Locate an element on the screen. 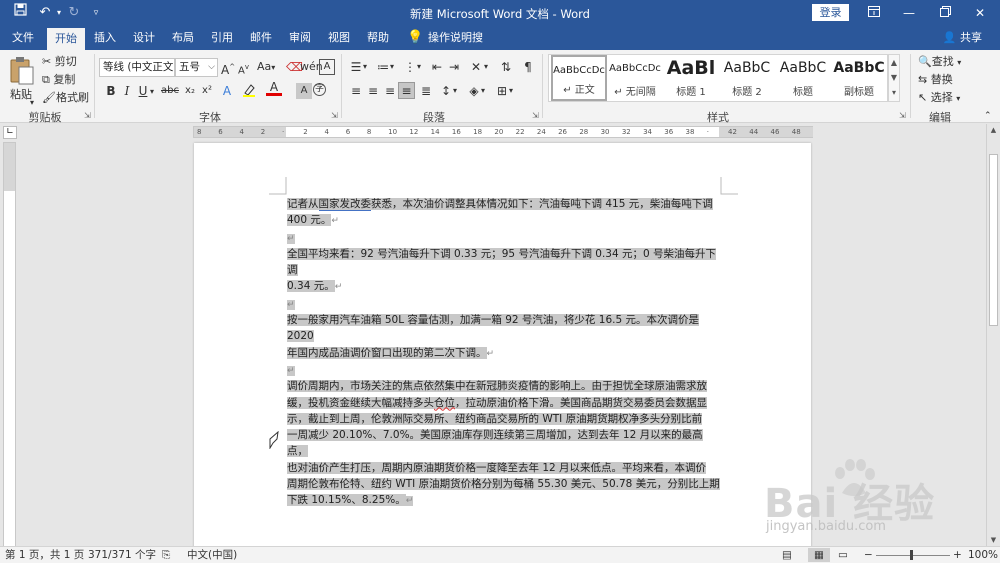 This screenshot has width=1000, height=563. subscript-button: x₂ is located at coordinates (190, 91).